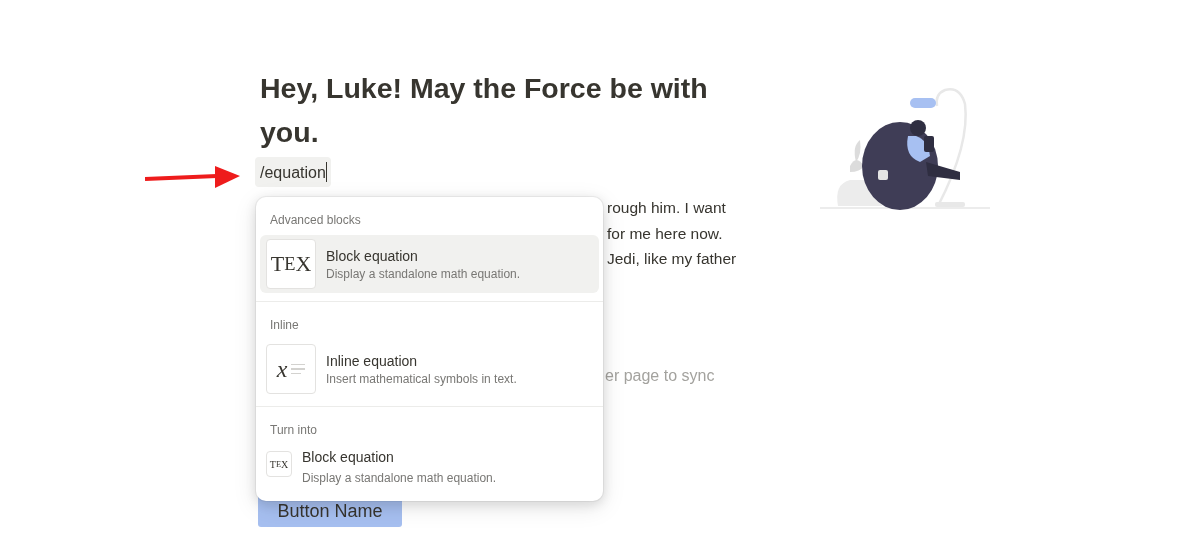 The width and height of the screenshot is (1200, 552). I want to click on body-text: rough him. I want, so click(667, 208).